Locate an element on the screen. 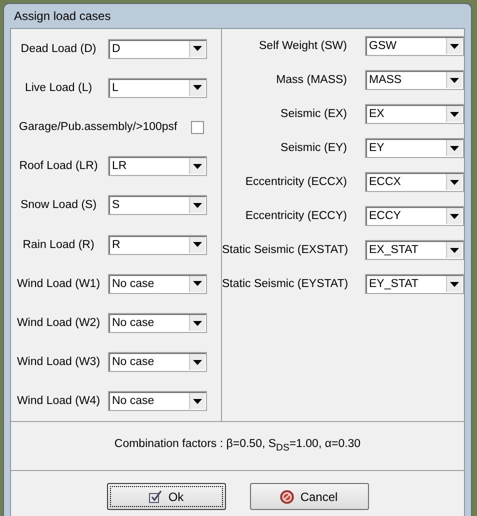 The width and height of the screenshot is (477, 516). field-label: Eccentricity (ECCX) is located at coordinates (295, 182).